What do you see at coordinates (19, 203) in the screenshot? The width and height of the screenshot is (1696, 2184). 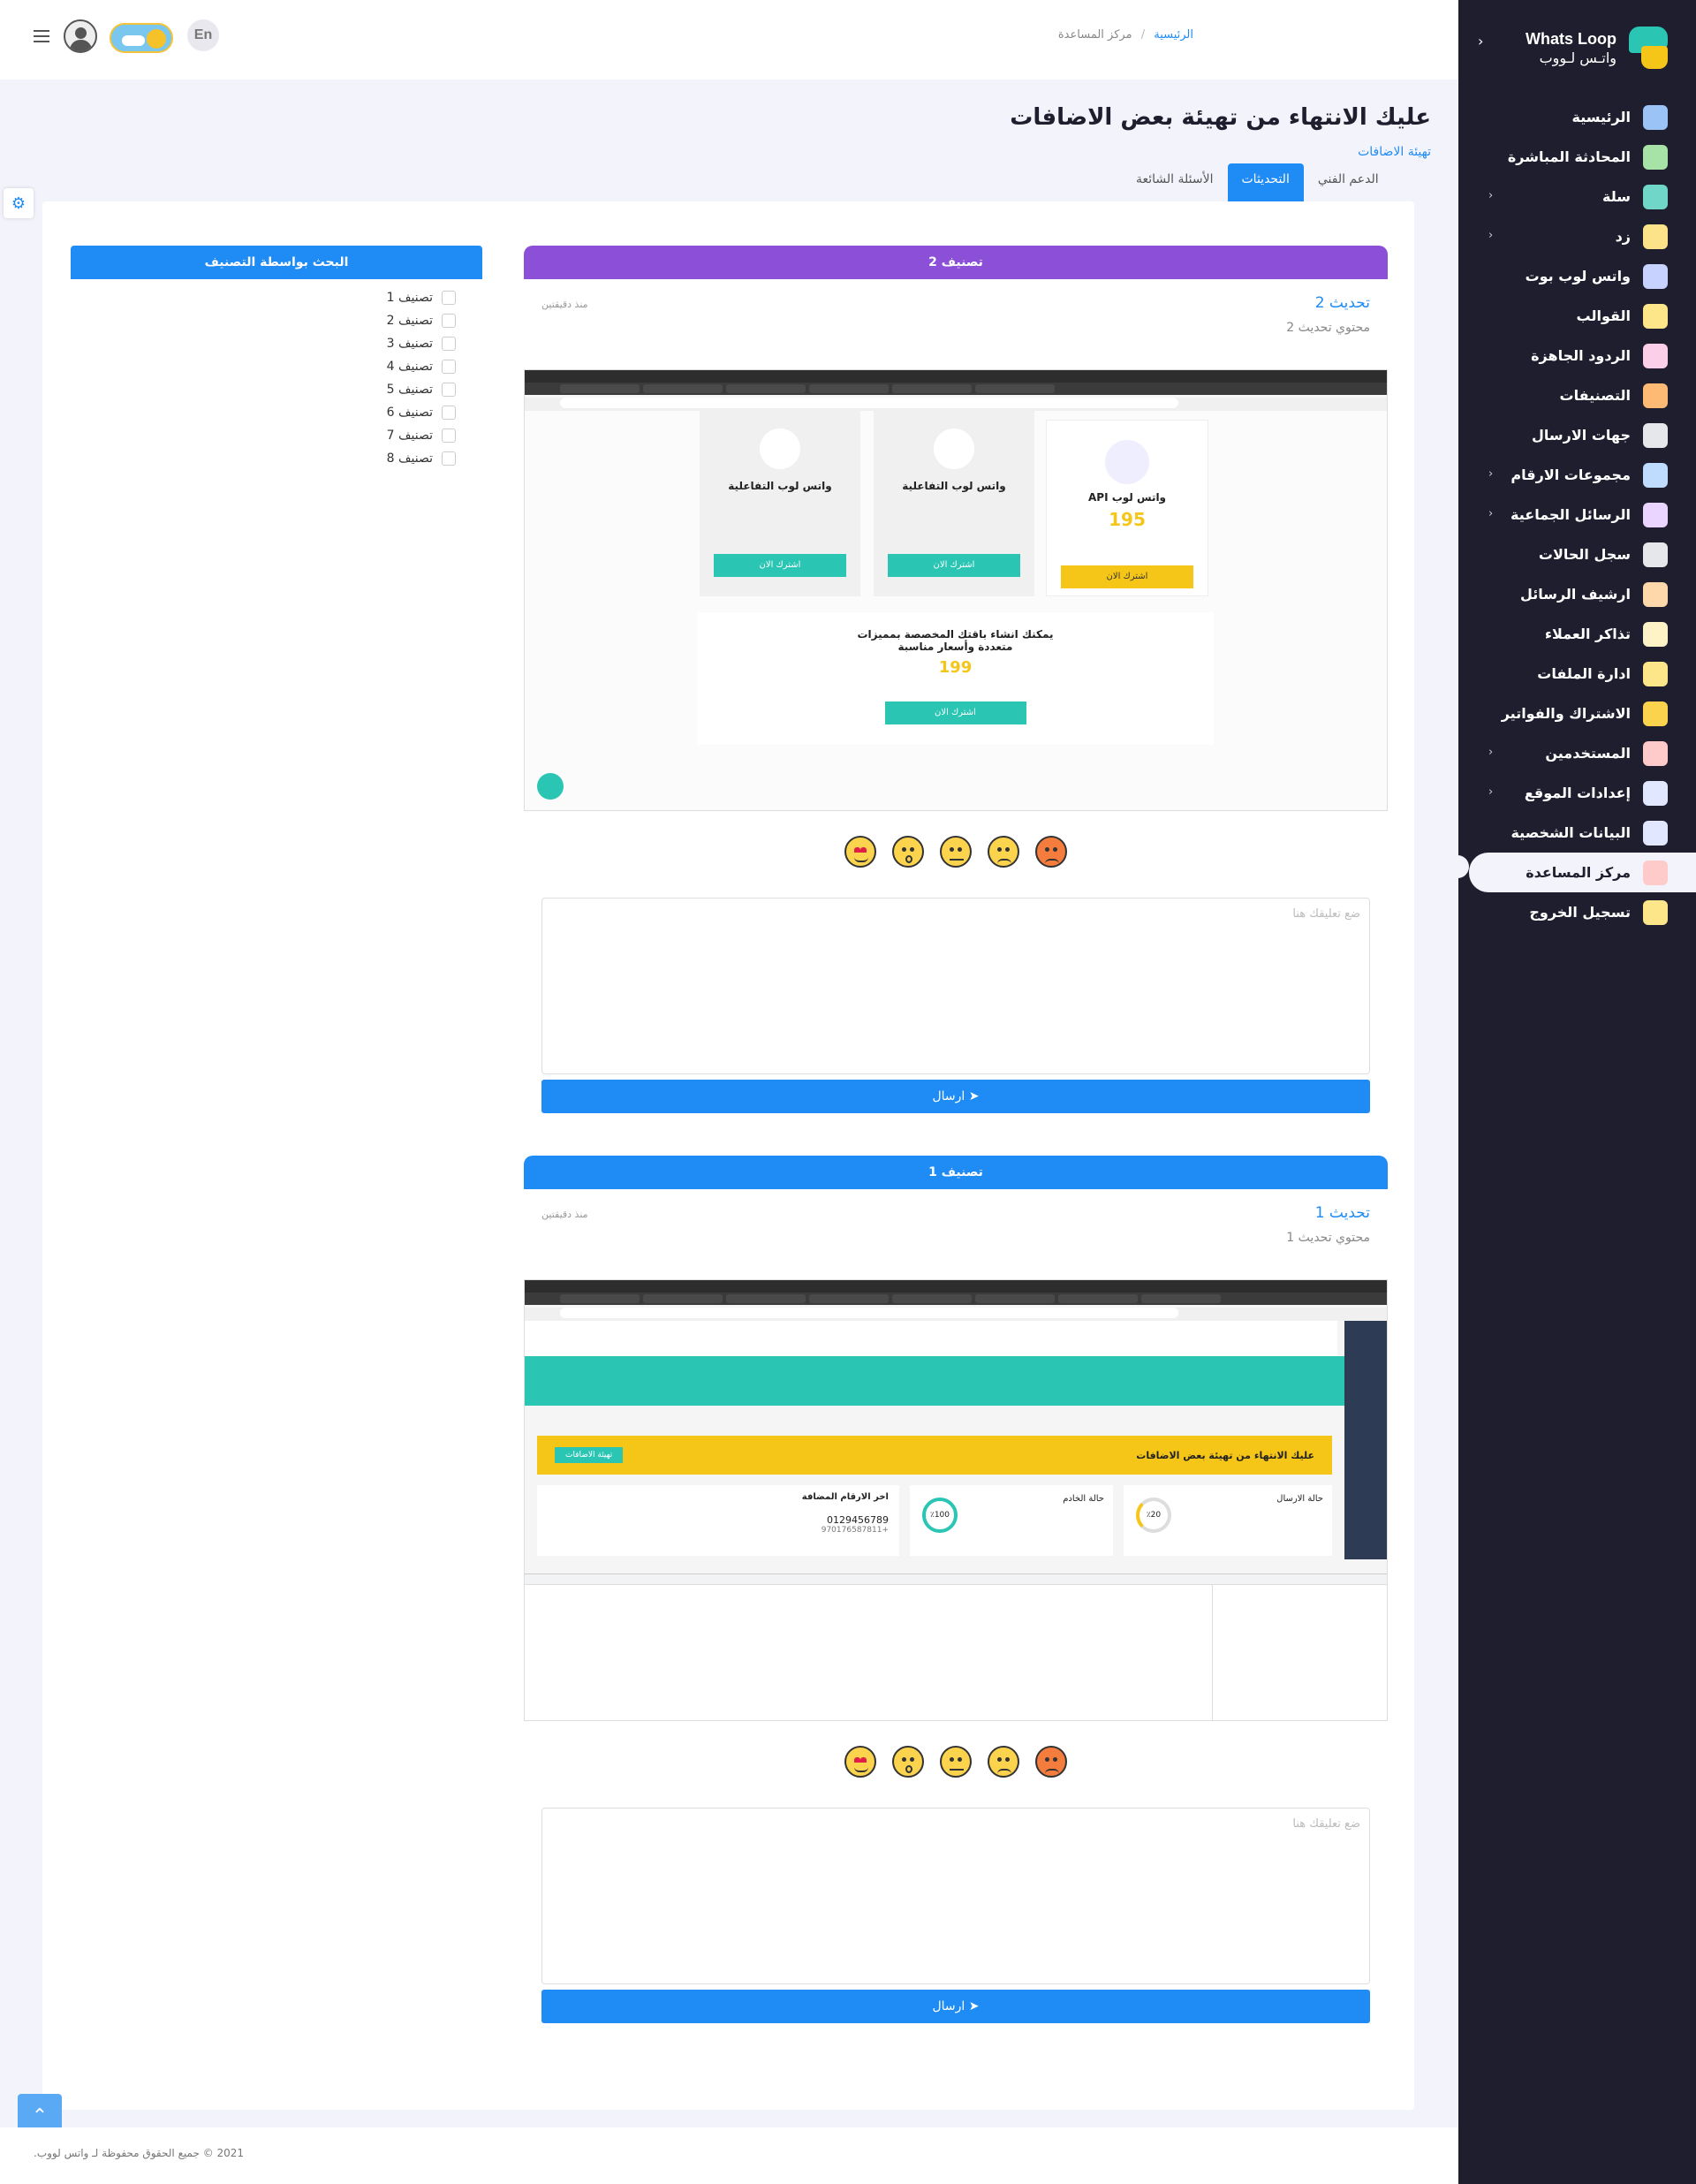 I see `settings-gear-icon: ⚙` at bounding box center [19, 203].